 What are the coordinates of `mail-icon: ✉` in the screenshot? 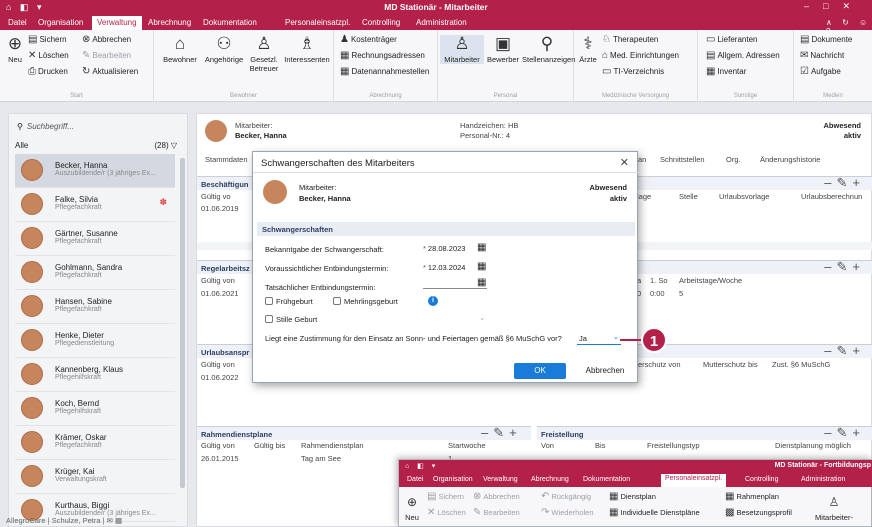 It's located at (110, 520).